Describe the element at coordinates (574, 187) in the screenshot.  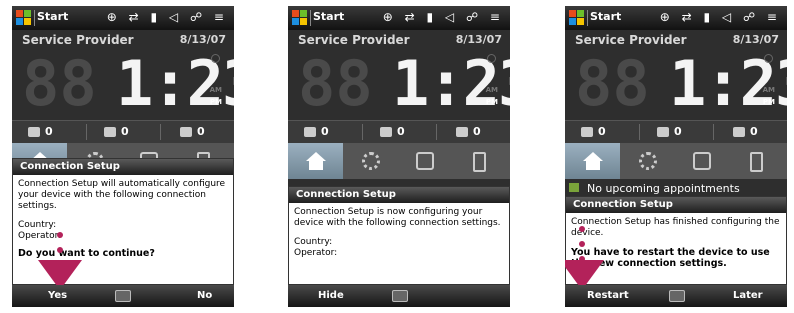
I see `calendar-icon` at that location.